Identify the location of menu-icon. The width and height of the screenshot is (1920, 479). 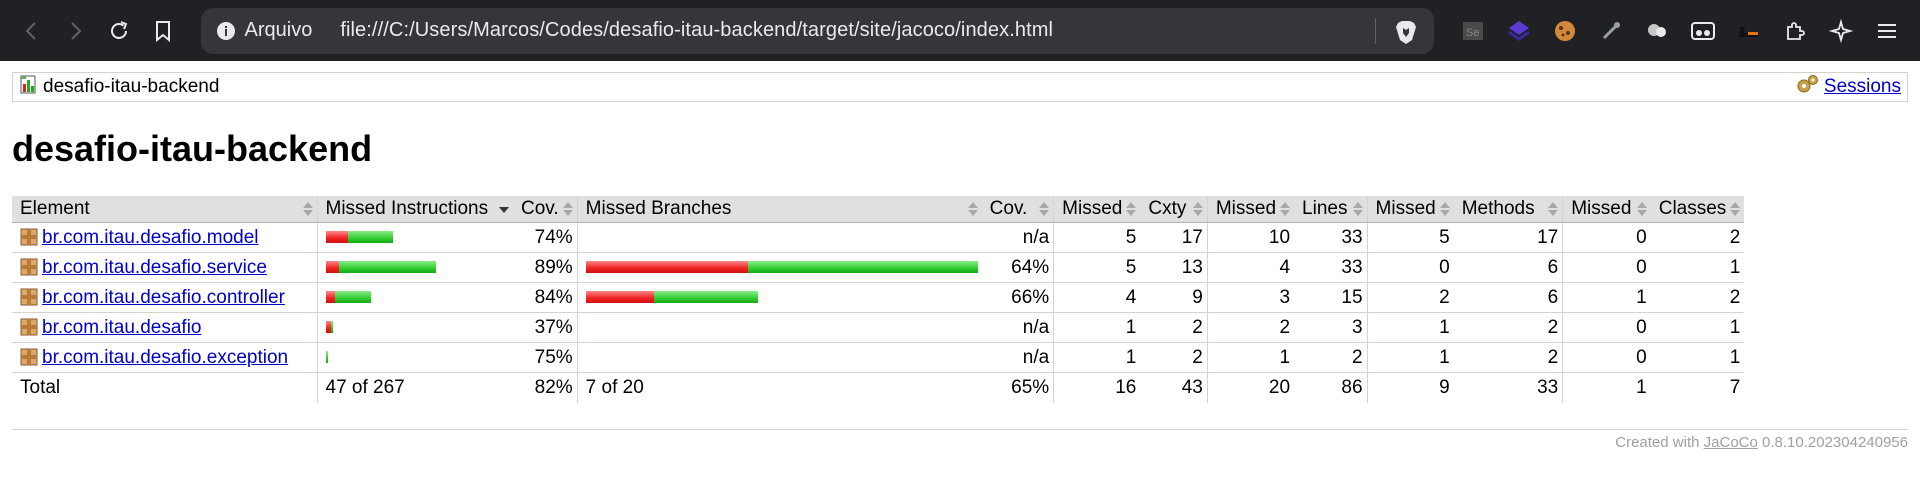
(1887, 31).